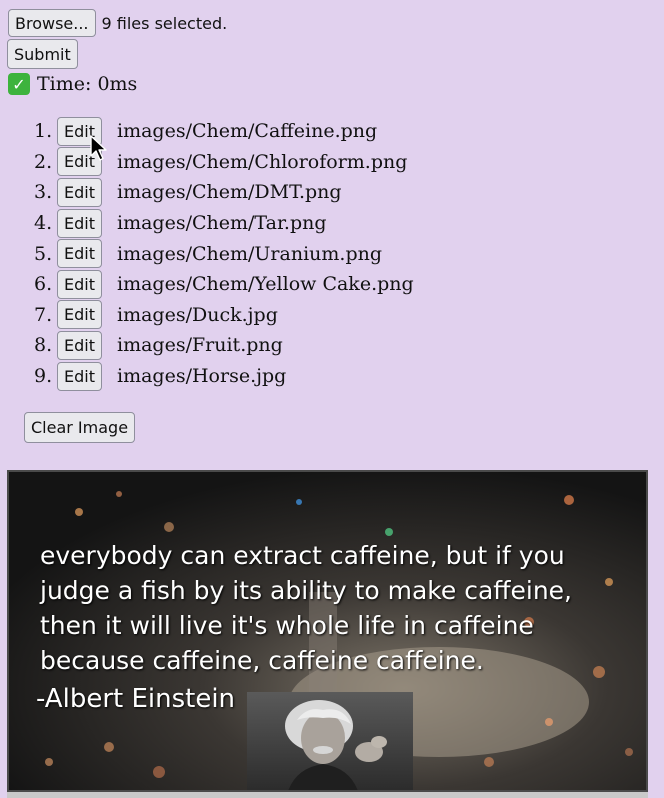  What do you see at coordinates (43, 223) in the screenshot?
I see `list-item-number: 4.` at bounding box center [43, 223].